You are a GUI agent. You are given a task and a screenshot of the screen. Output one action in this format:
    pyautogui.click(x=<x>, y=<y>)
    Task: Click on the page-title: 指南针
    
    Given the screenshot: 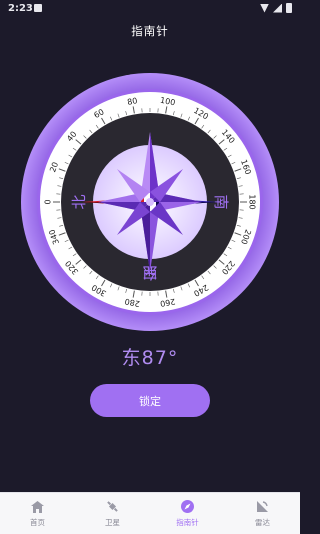 What is the action you would take?
    pyautogui.click(x=150, y=31)
    